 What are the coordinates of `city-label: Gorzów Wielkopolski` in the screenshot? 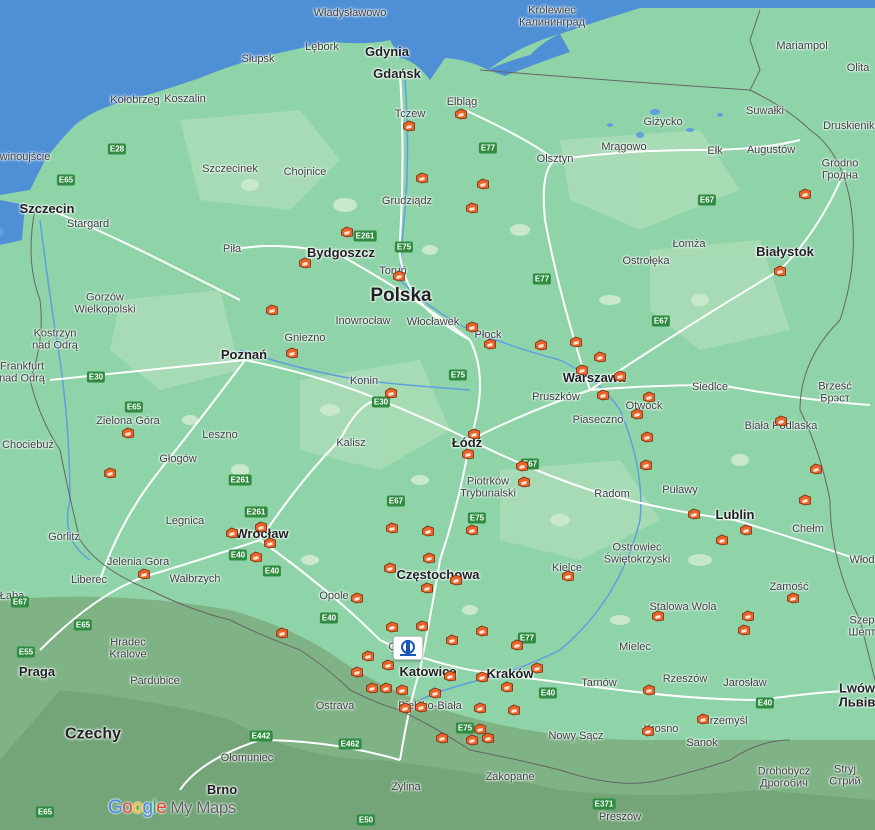 It's located at (105, 303).